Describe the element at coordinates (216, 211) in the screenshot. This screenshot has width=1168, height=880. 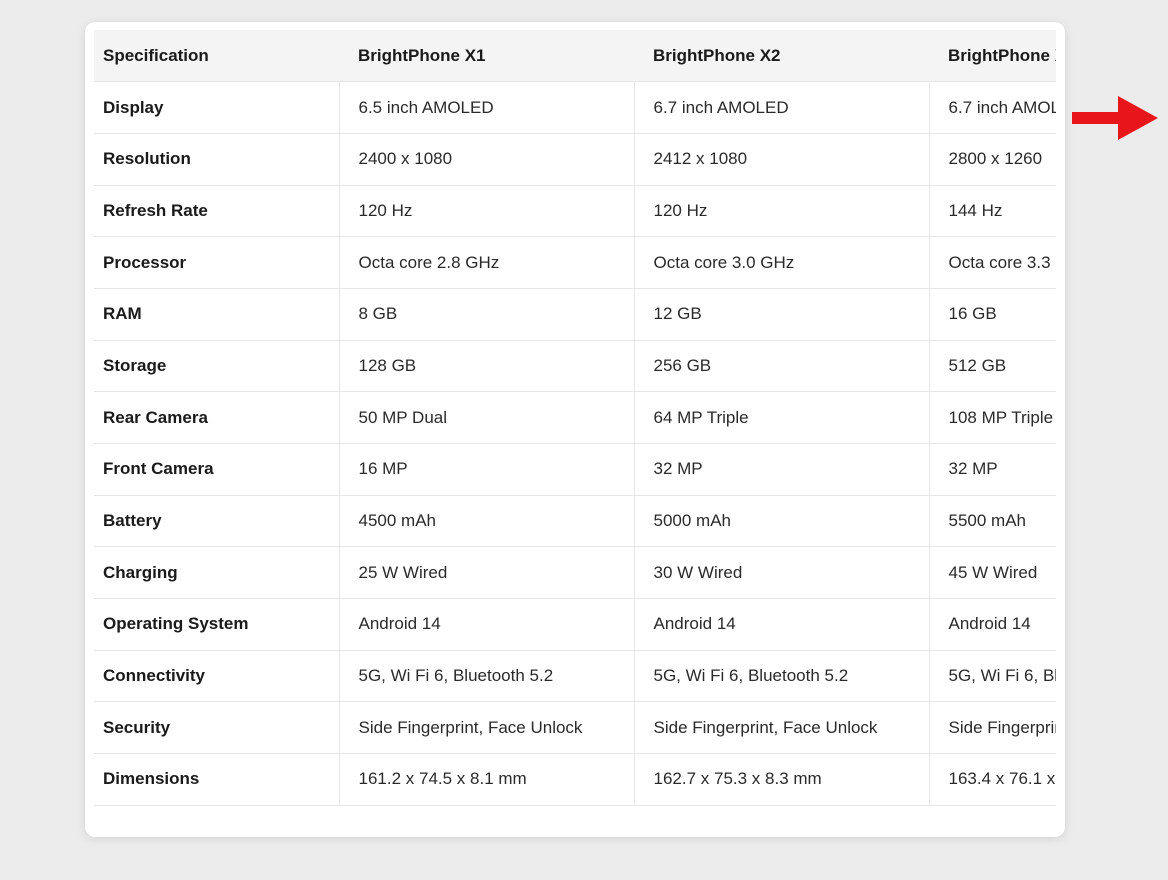
I see `spec-label-cell: Refresh Rate` at that location.